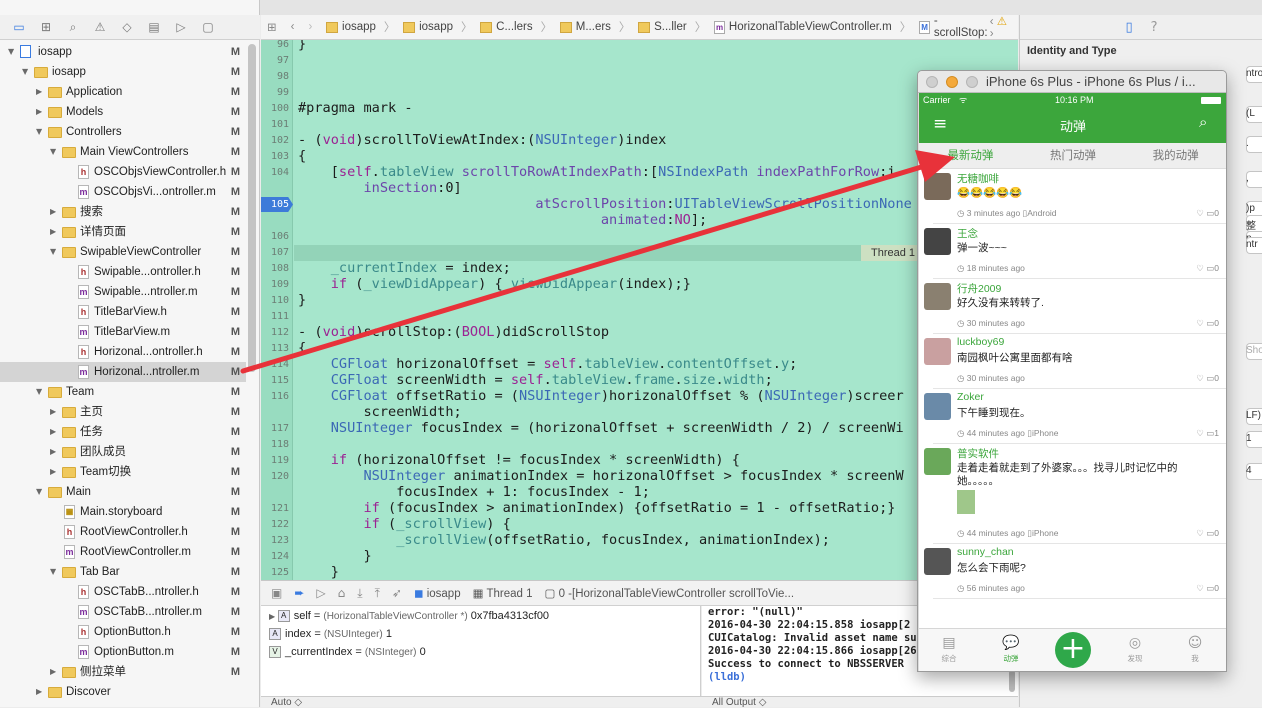 The image size is (1262, 708). I want to click on console-scrollbar, so click(1012, 681).